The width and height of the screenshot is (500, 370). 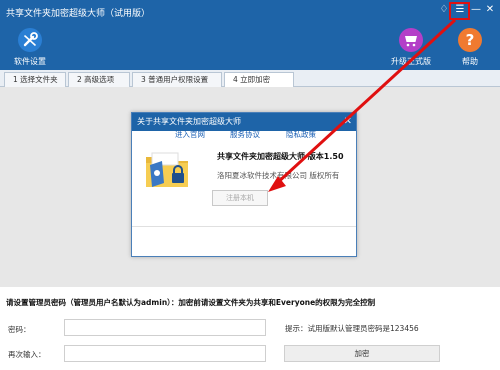 I want to click on default-password-hint: 提示：试用版默认管理员密码是123456, so click(x=352, y=328).